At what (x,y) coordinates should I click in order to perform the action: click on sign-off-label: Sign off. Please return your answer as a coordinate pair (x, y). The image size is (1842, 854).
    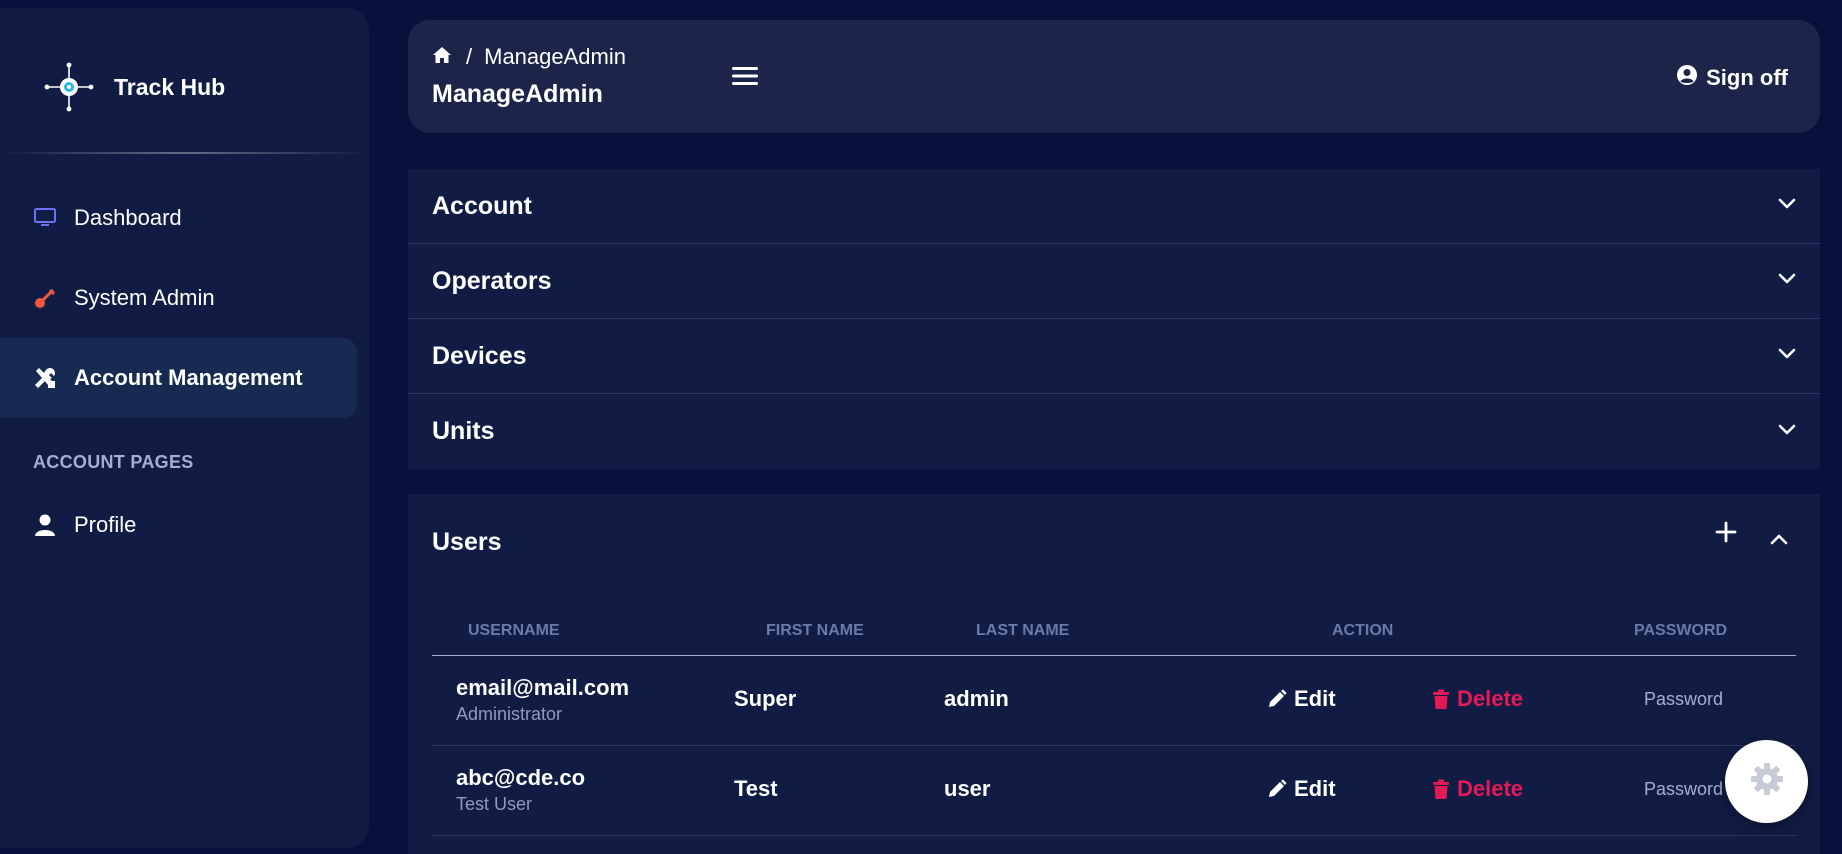
    Looking at the image, I should click on (1747, 77).